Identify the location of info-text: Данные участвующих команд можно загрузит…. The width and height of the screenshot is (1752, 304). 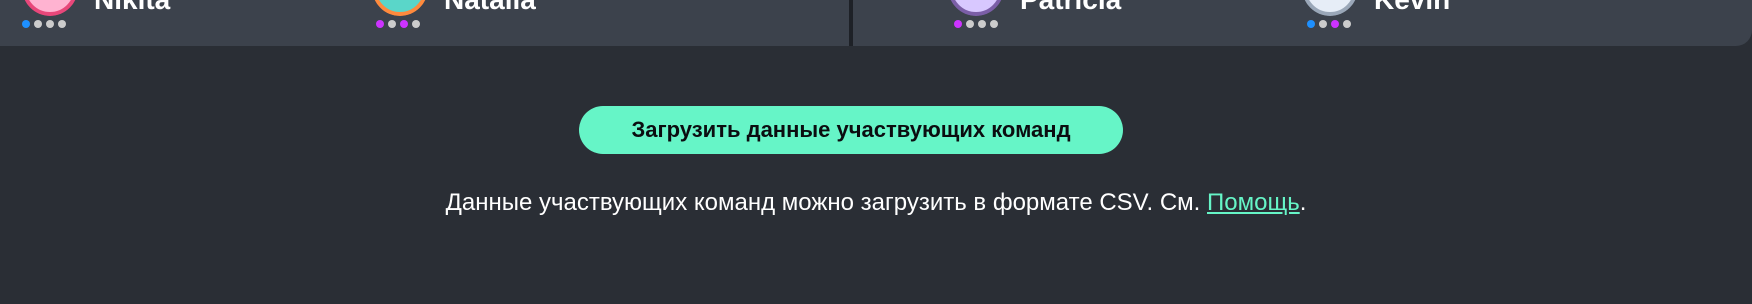
(826, 202).